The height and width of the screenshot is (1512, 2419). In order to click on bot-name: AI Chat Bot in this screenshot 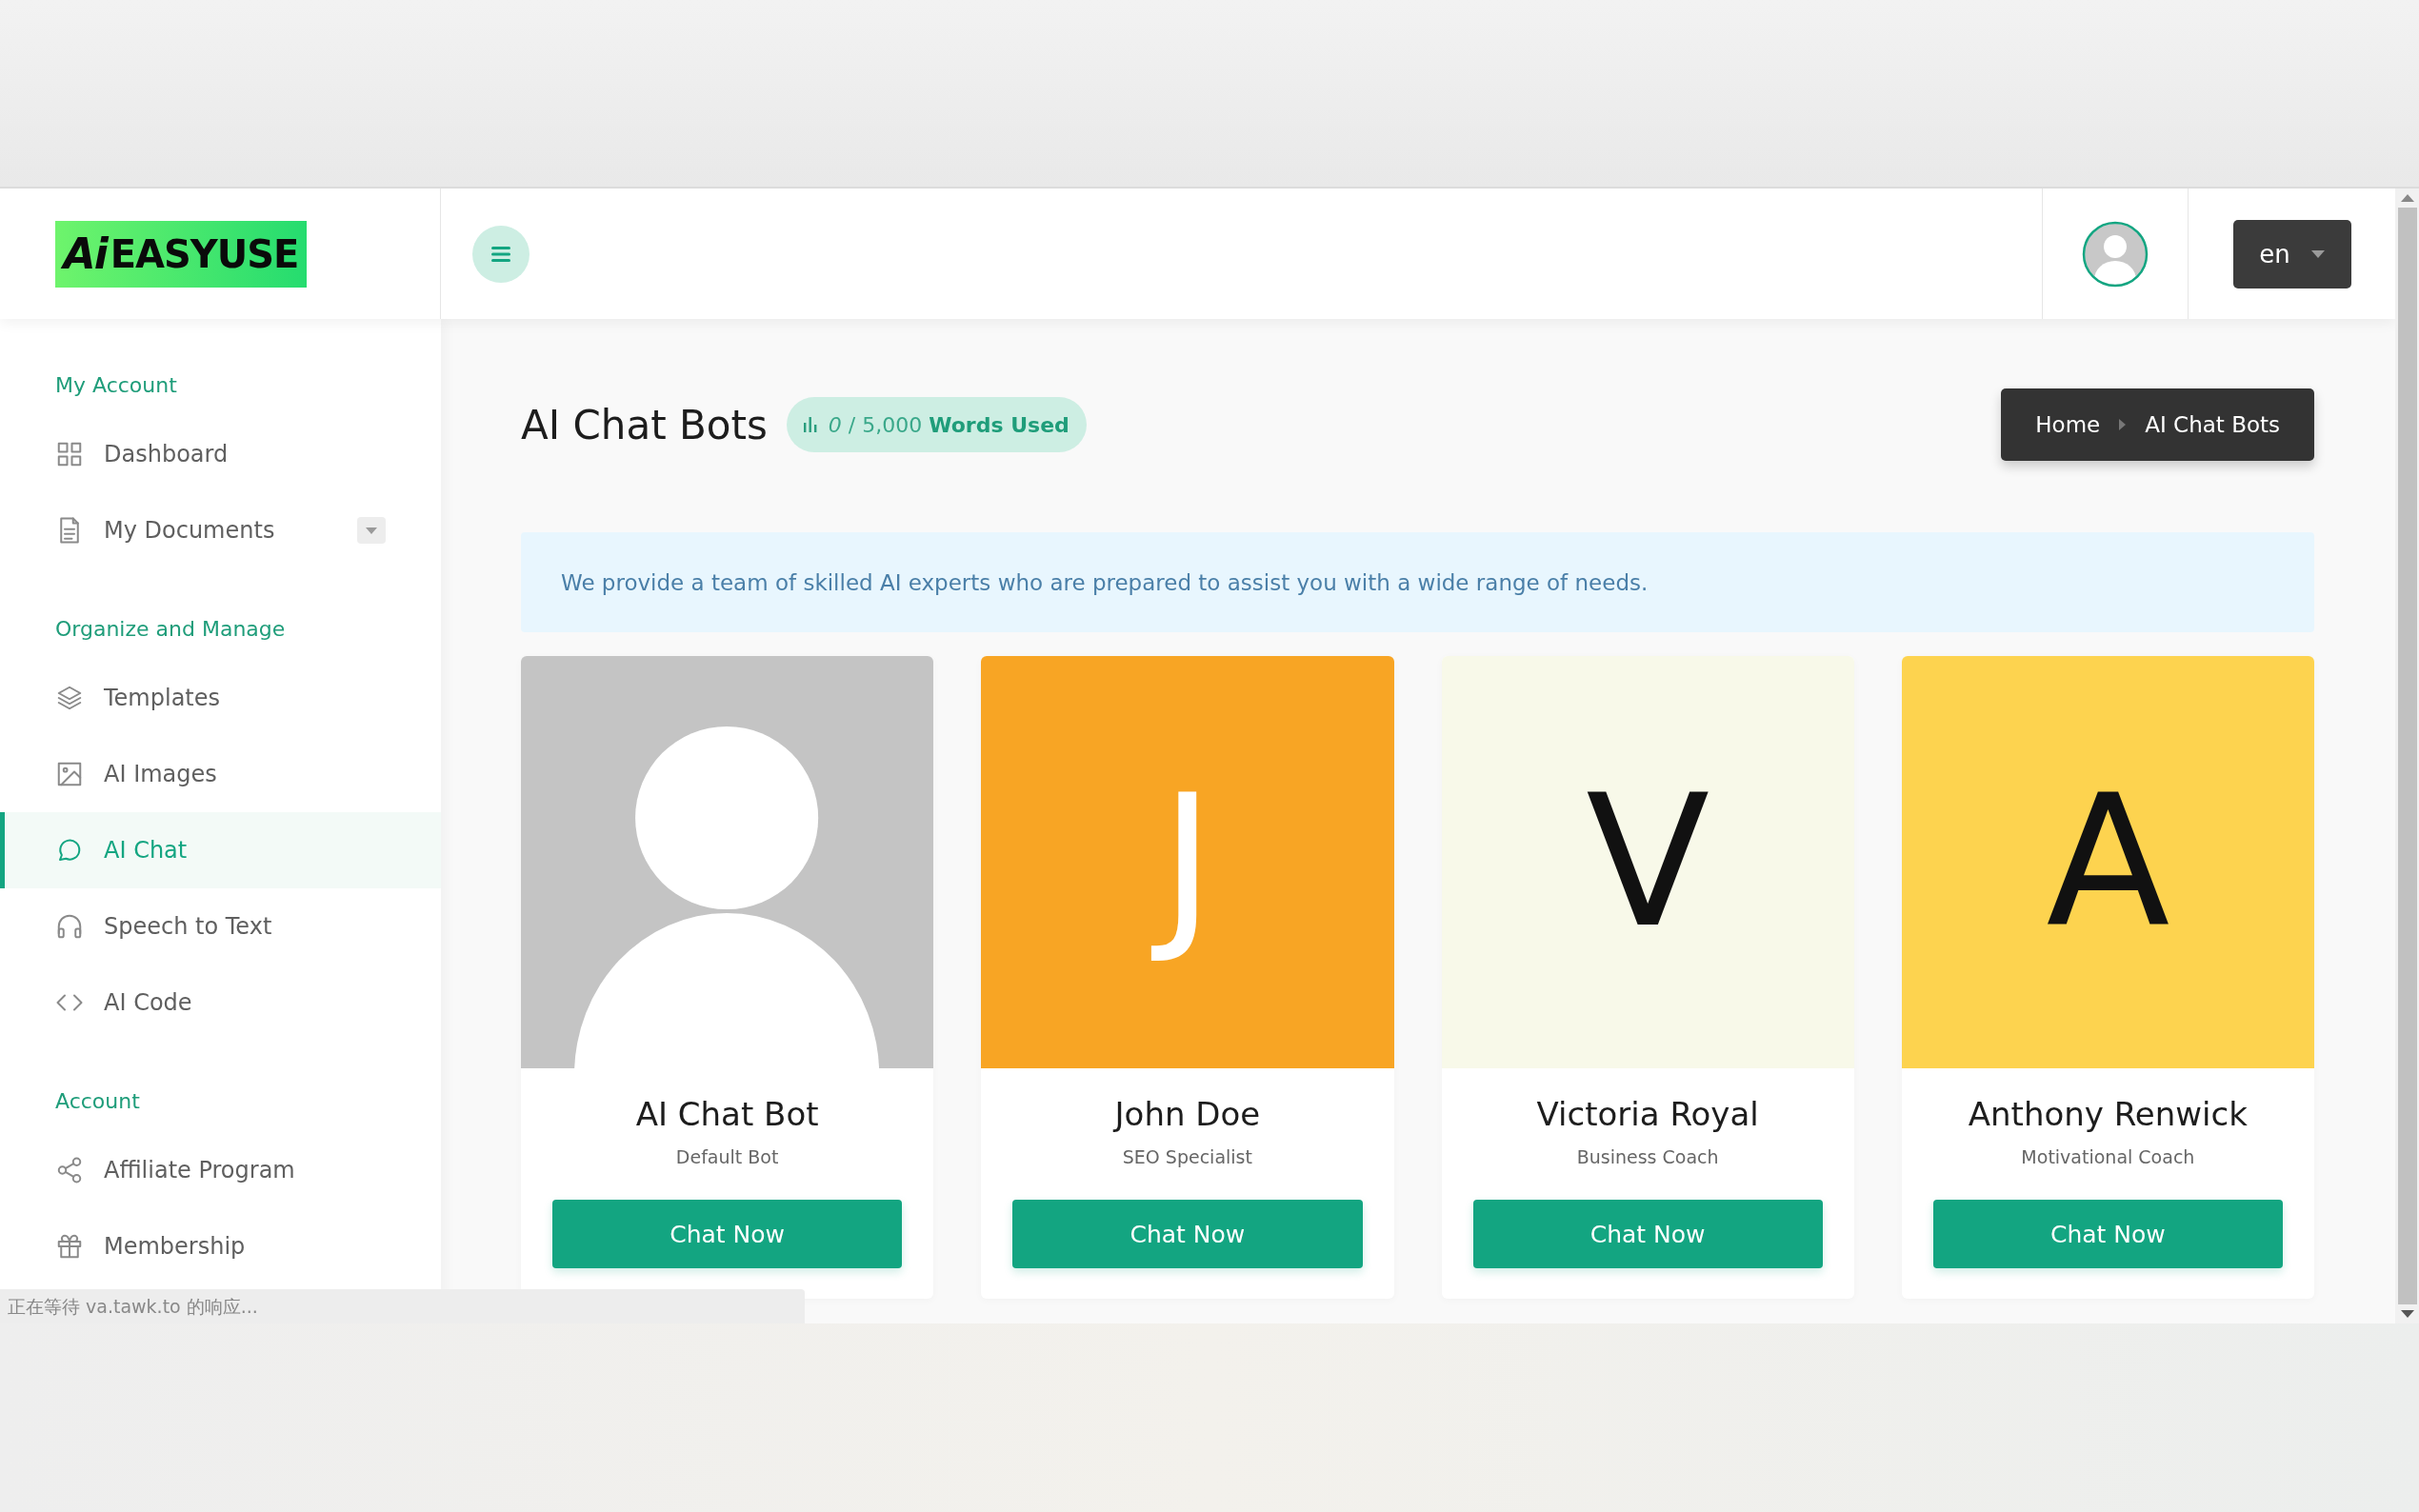, I will do `click(727, 1114)`.